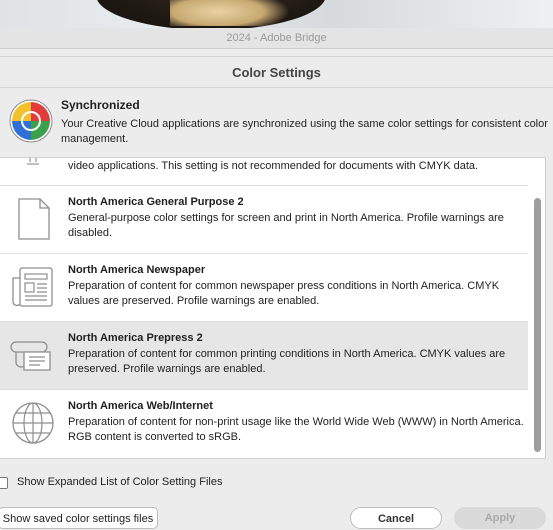 This screenshot has width=553, height=530. Describe the element at coordinates (31, 121) in the screenshot. I see `color-sync-icon` at that location.